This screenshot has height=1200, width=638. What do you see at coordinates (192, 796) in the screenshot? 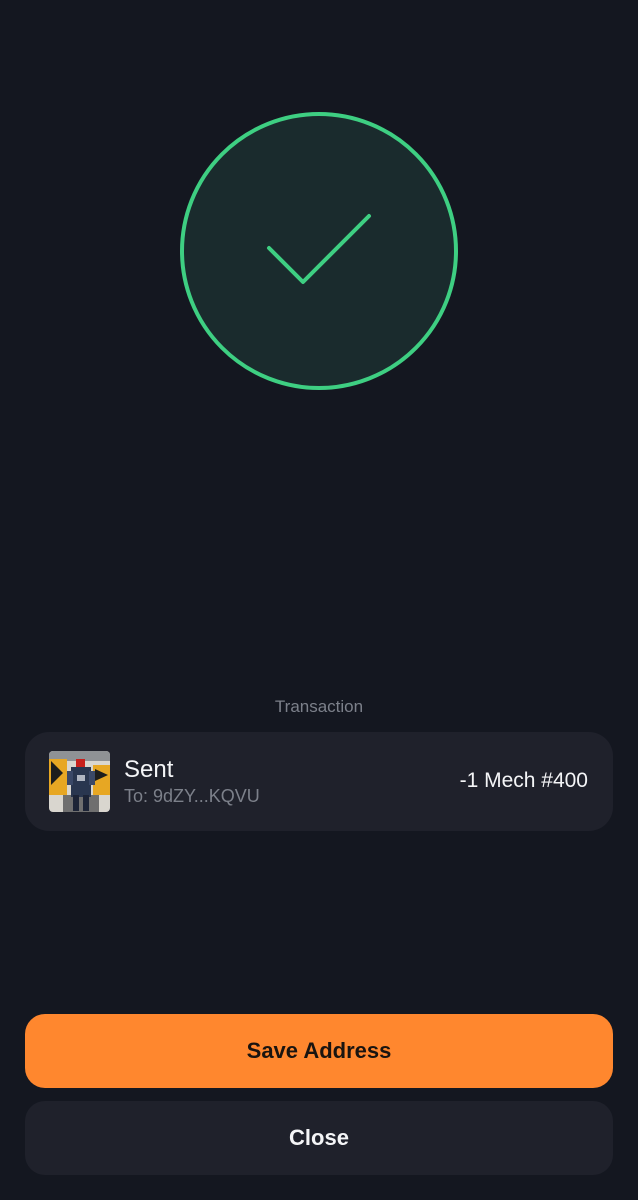
I see `transaction-recipient: To: 9dZY...KQVU` at bounding box center [192, 796].